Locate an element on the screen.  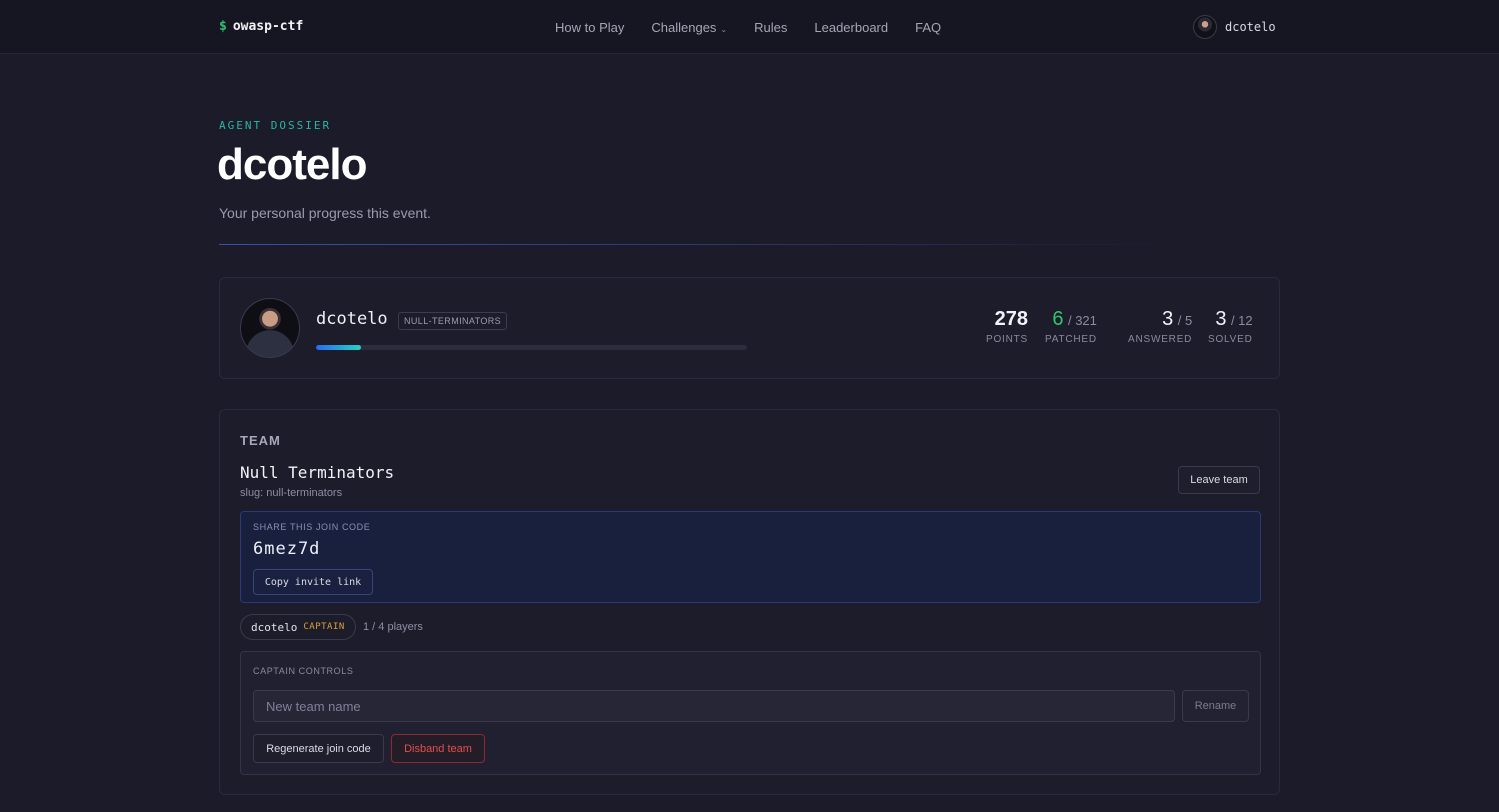
progress-bar is located at coordinates (531, 347).